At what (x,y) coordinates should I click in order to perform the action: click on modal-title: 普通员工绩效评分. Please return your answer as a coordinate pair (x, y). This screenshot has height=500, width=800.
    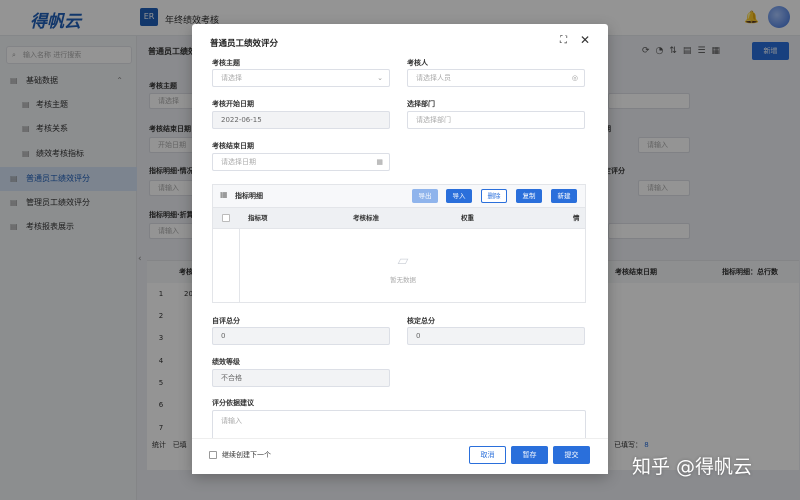
    Looking at the image, I should click on (244, 44).